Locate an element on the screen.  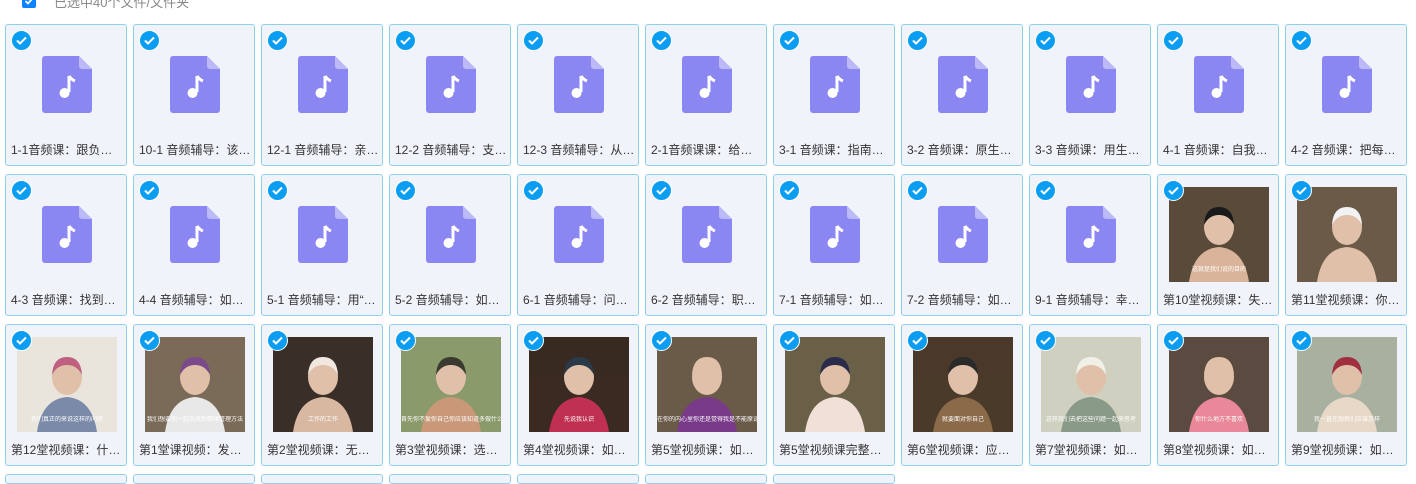
file-thumbnail: #e0c0a8"/>这样我们去把这些问题一起来思考 is located at coordinates (1091, 384).